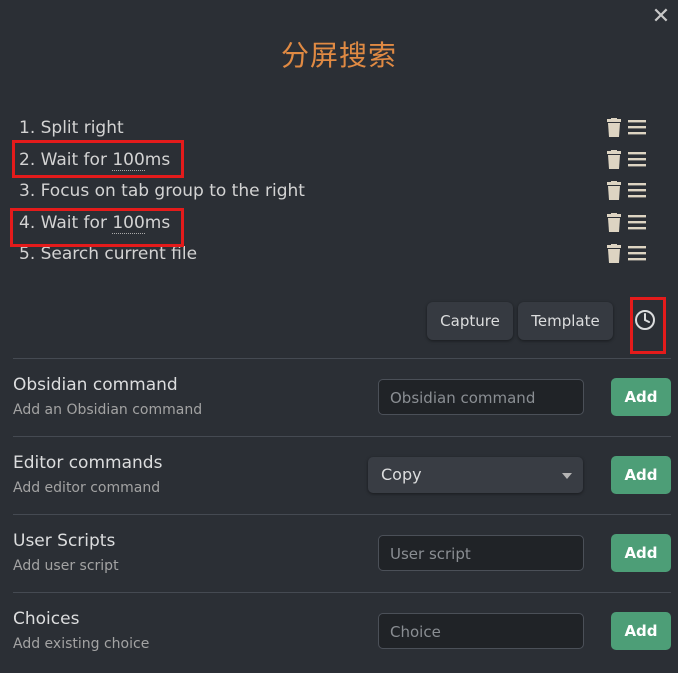  What do you see at coordinates (645, 320) in the screenshot?
I see `clock-icon` at bounding box center [645, 320].